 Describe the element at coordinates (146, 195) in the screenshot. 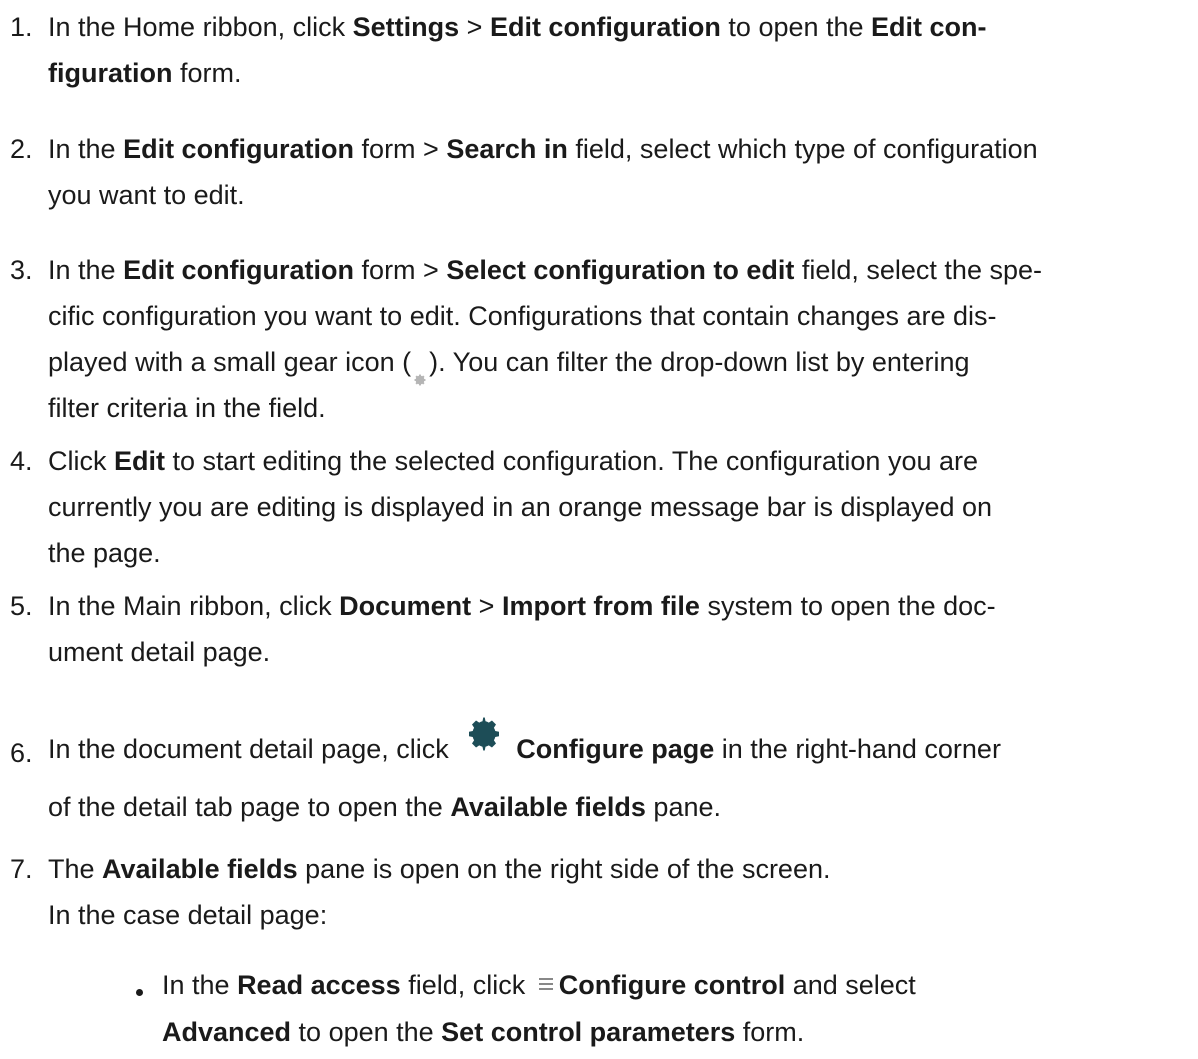

I see `step-text: you want to edit.` at that location.